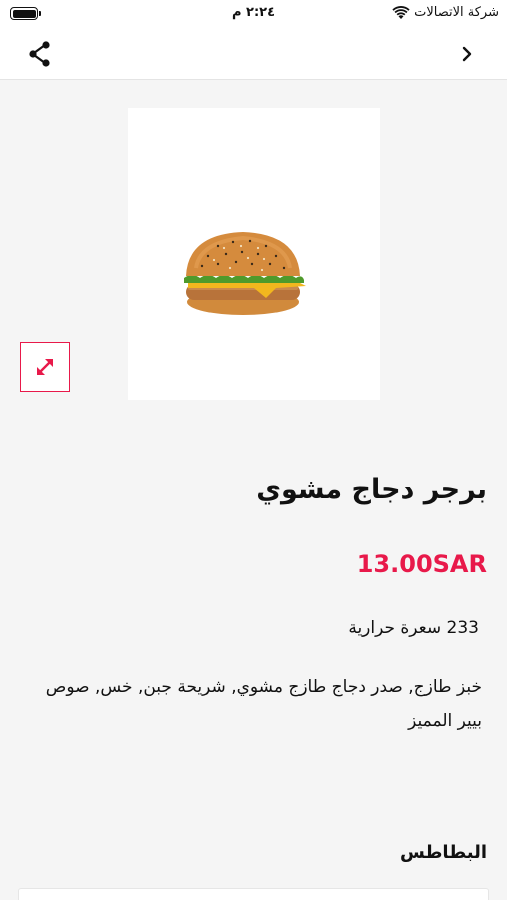  I want to click on carrier-info: شركة الاتصالات, so click(445, 12).